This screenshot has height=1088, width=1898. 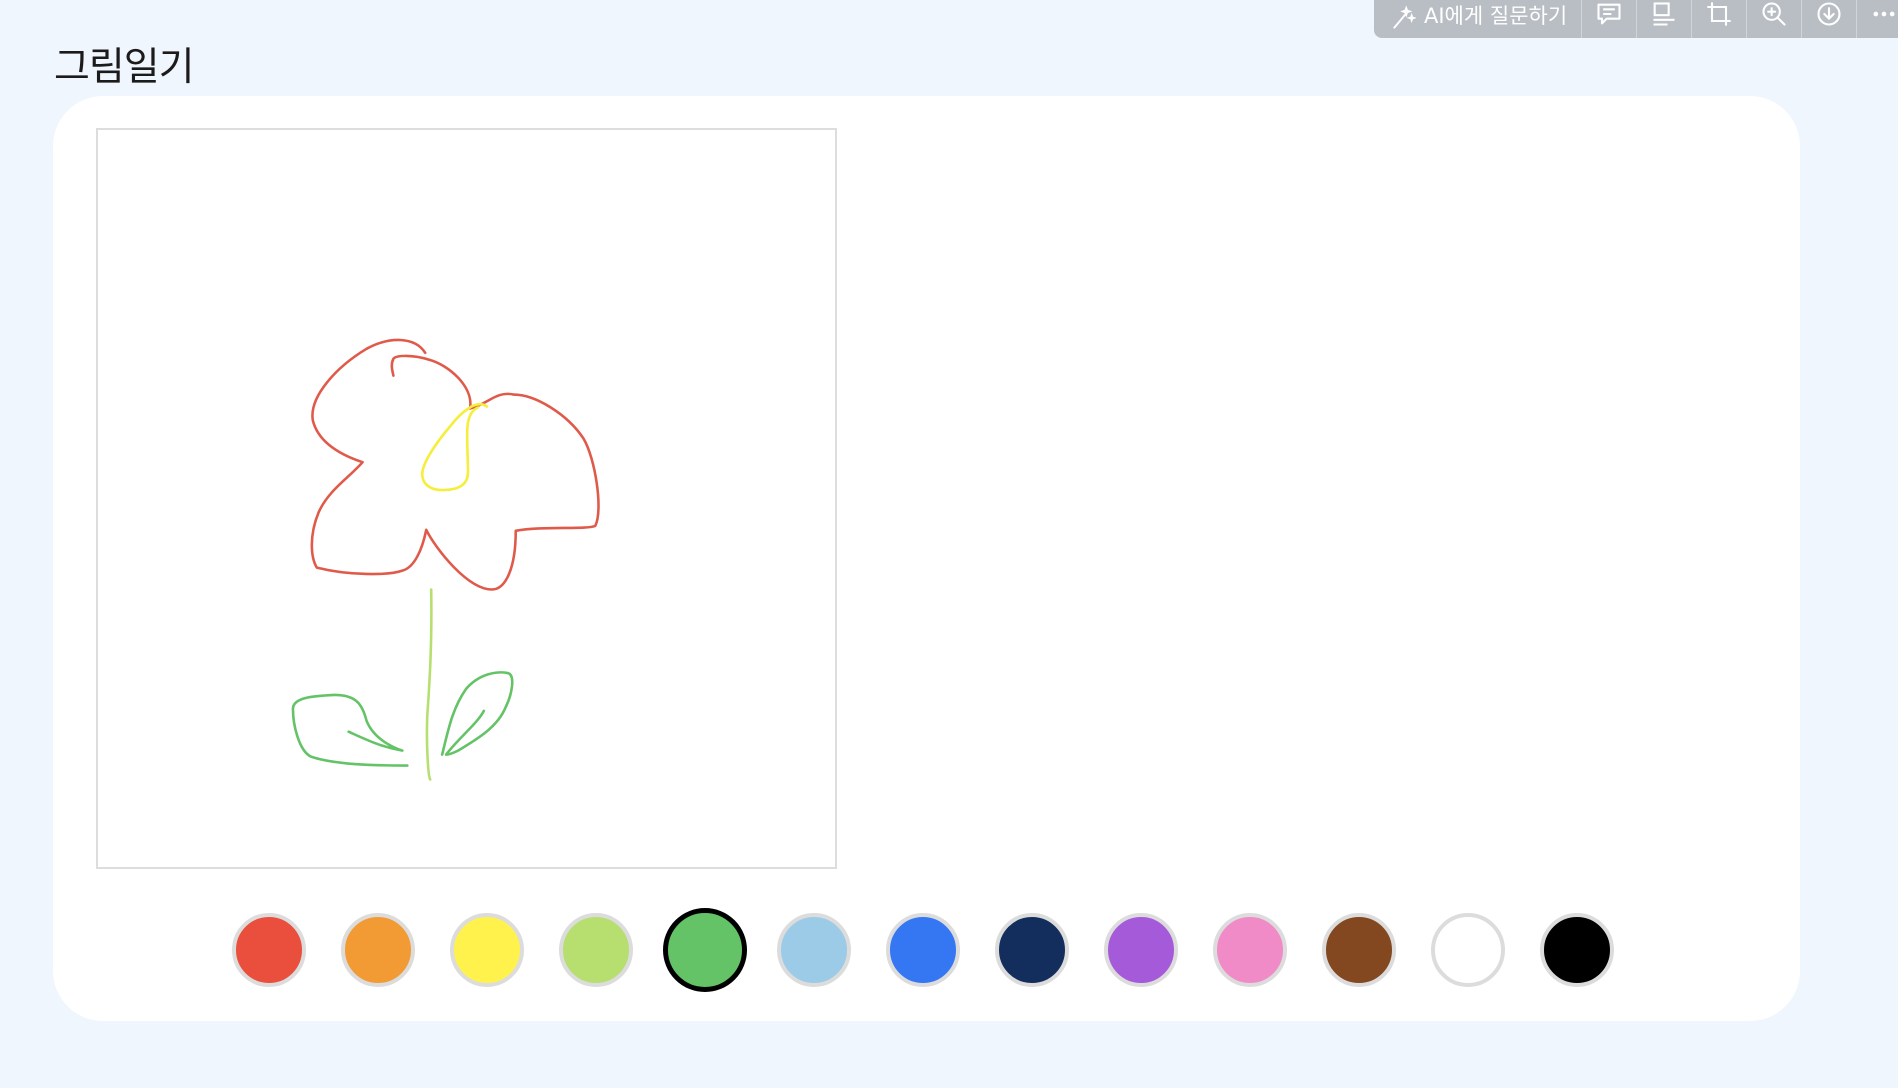 I want to click on stroke-right-leaf, so click(x=477, y=713).